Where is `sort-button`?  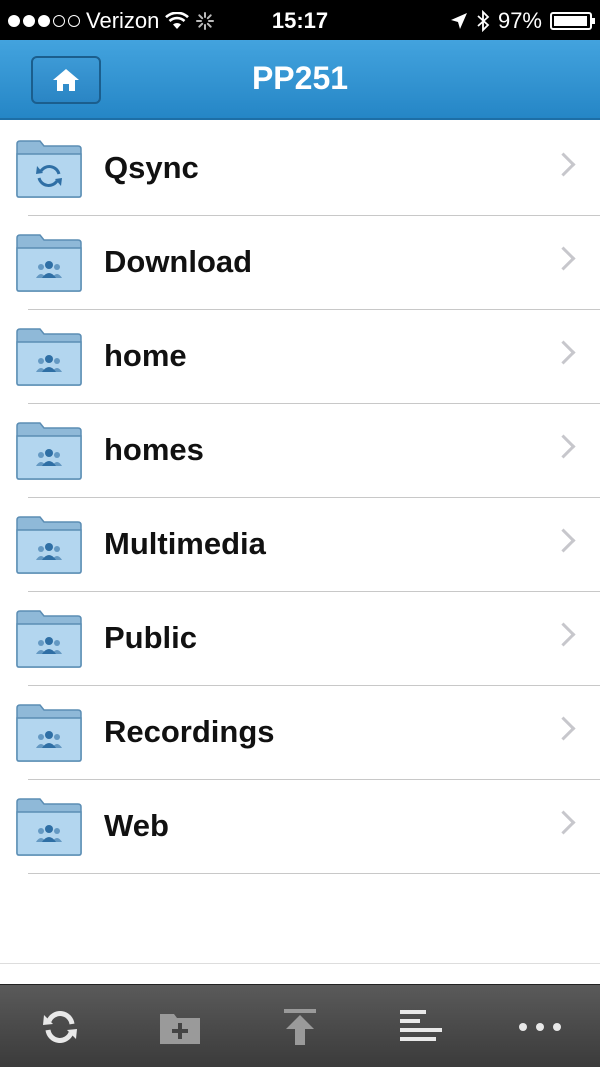
sort-button is located at coordinates (420, 1026).